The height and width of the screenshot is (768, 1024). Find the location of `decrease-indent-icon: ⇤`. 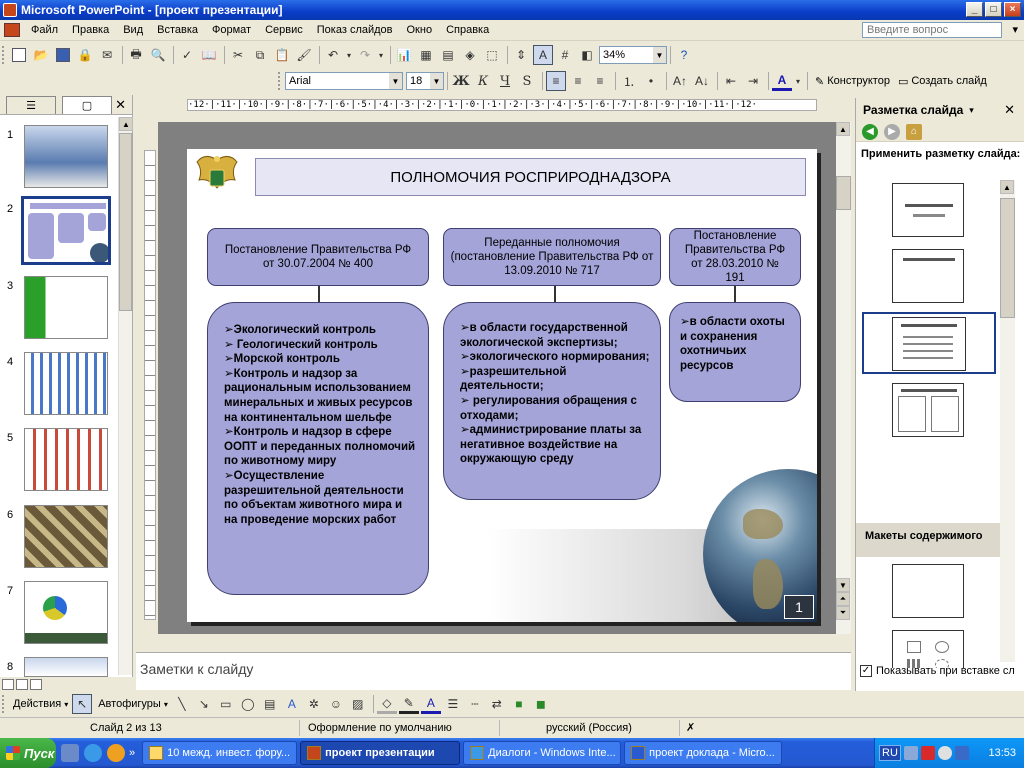

decrease-indent-icon: ⇤ is located at coordinates (731, 81).